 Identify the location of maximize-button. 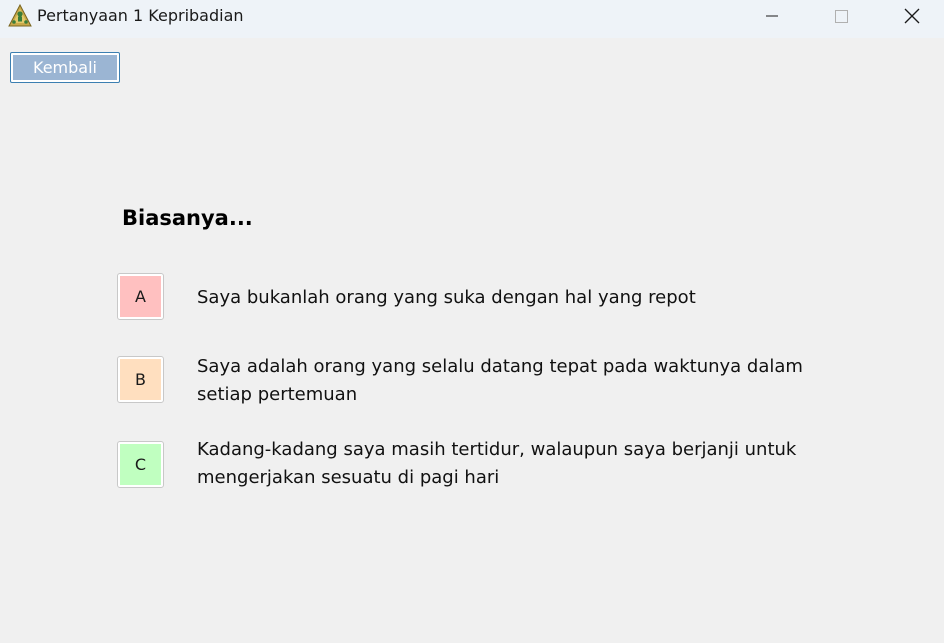
(841, 16).